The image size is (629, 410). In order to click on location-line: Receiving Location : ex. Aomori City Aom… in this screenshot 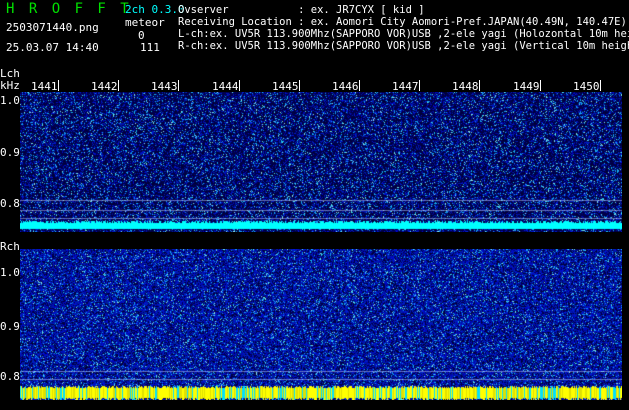, I will do `click(402, 22)`.